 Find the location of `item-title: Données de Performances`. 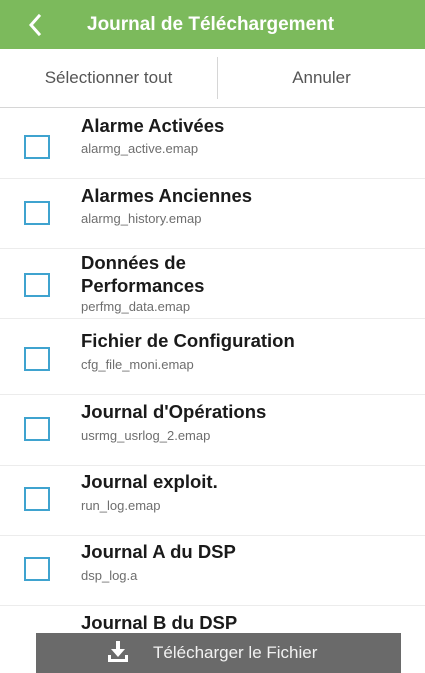

item-title: Données de Performances is located at coordinates (143, 274).